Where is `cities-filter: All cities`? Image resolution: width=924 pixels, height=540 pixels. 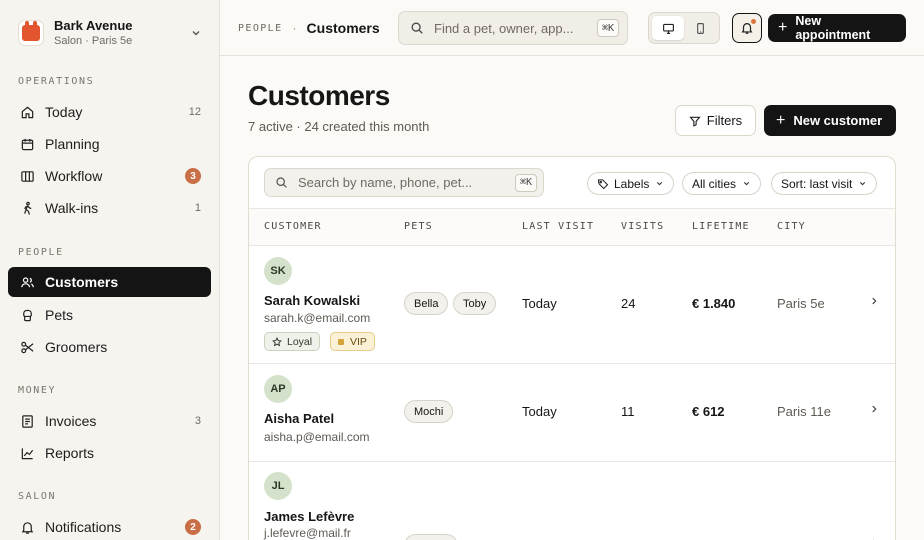 cities-filter: All cities is located at coordinates (722, 183).